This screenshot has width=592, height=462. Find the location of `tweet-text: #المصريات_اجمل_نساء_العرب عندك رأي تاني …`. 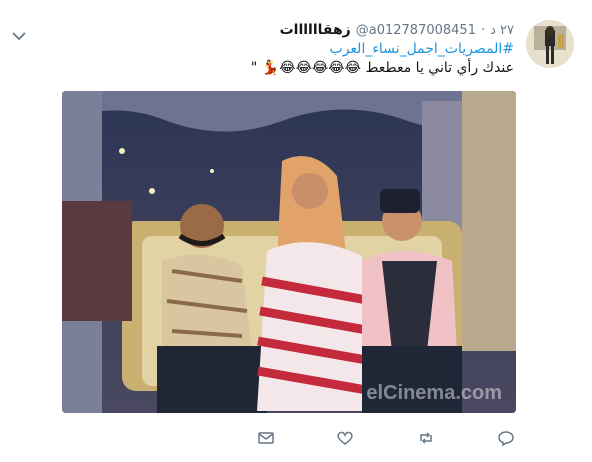

tweet-text: #المصريات_اجمل_نساء_العرب عندك رأي تاني … is located at coordinates (279, 59).